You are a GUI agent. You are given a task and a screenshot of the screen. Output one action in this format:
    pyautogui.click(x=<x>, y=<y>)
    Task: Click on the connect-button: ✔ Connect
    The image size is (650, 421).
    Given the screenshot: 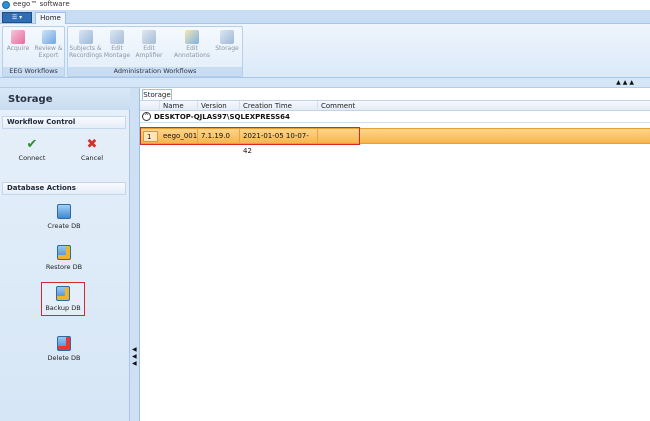 What is the action you would take?
    pyautogui.click(x=32, y=153)
    